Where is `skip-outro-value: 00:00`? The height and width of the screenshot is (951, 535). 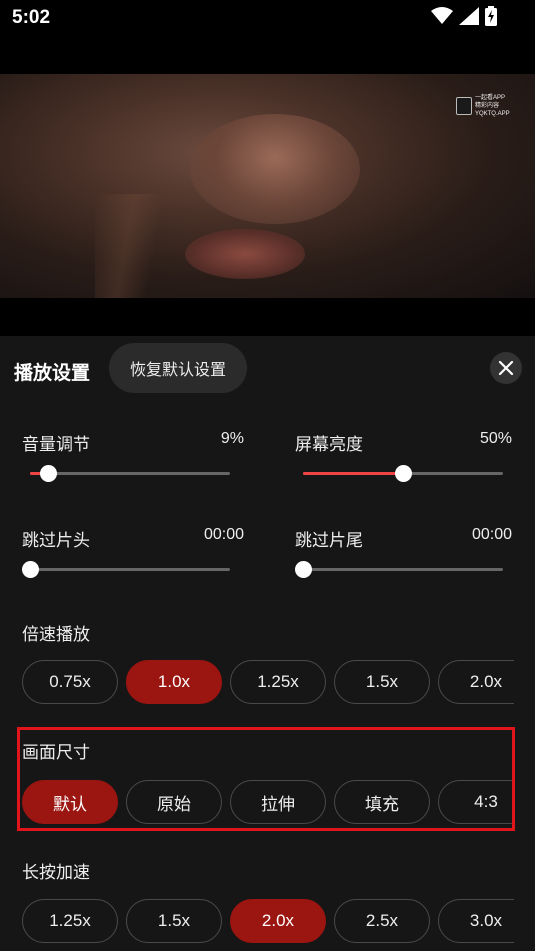
skip-outro-value: 00:00 is located at coordinates (491, 534).